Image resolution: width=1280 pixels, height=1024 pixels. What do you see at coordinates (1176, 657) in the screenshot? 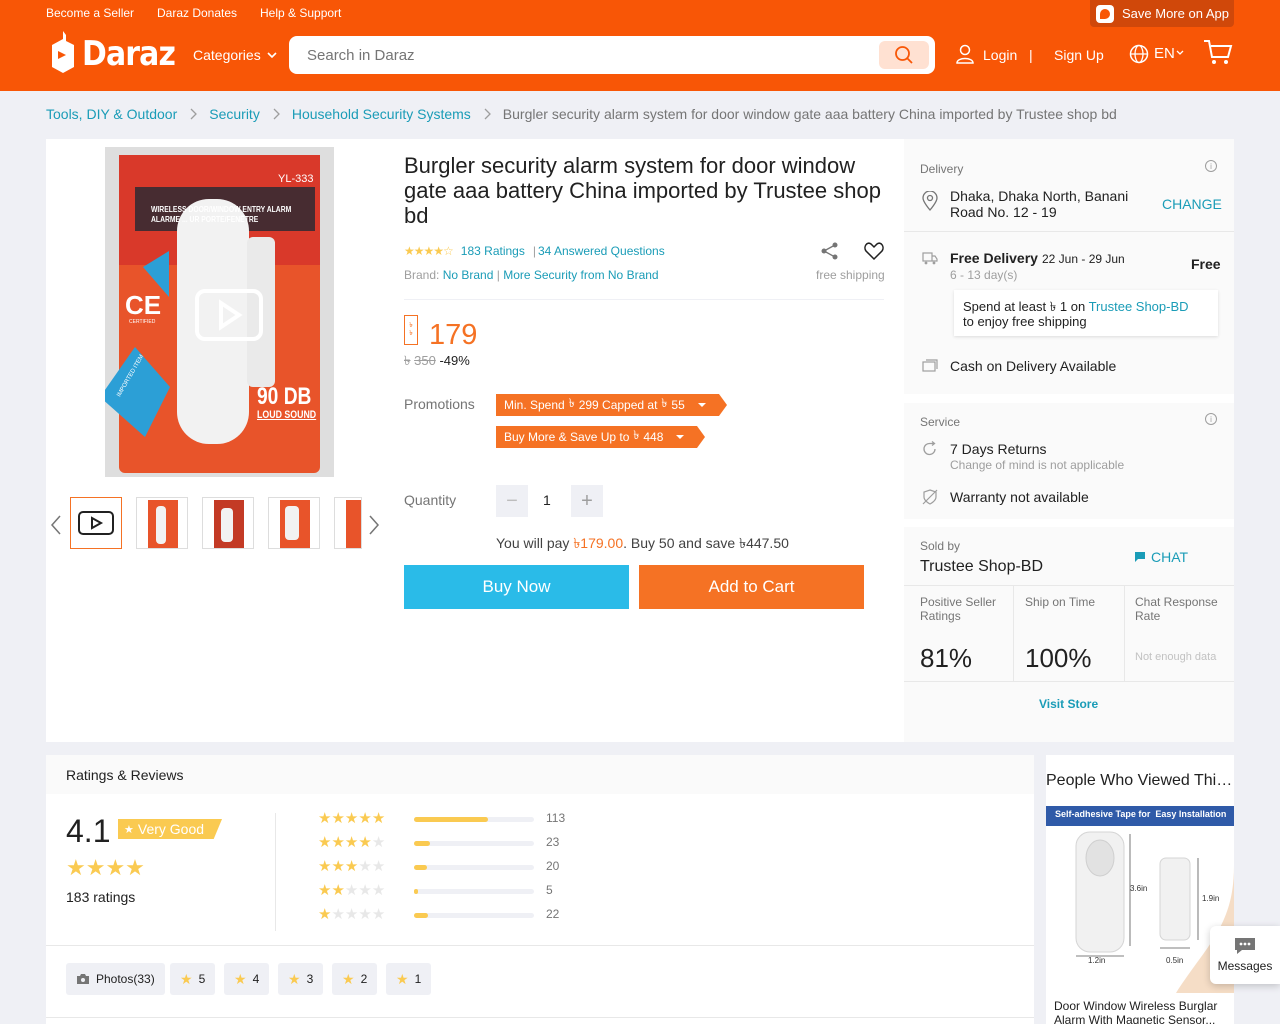
I see `chat-response-value: Not enough data` at bounding box center [1176, 657].